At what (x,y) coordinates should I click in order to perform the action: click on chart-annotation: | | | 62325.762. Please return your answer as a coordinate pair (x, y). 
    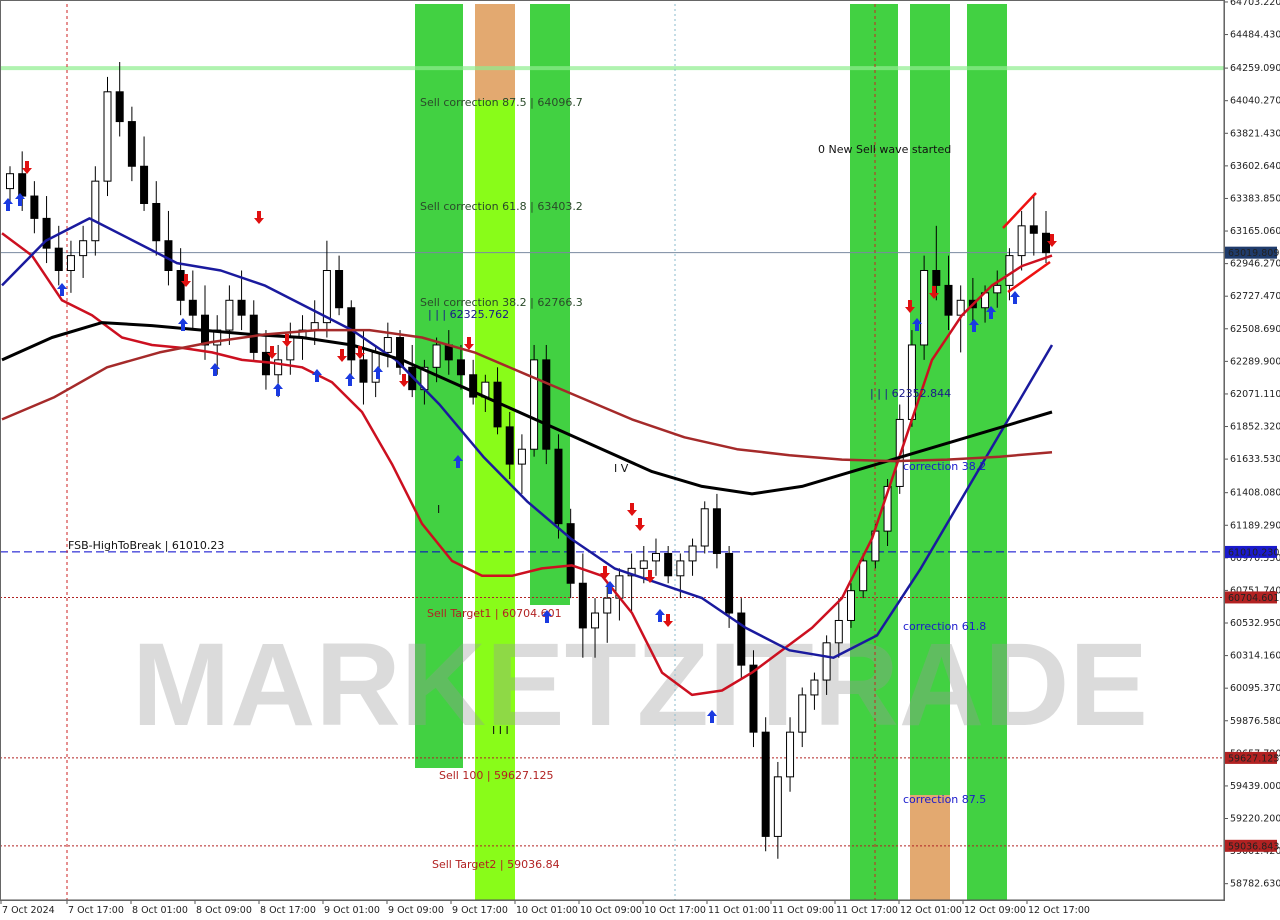
    Looking at the image, I should click on (468, 314).